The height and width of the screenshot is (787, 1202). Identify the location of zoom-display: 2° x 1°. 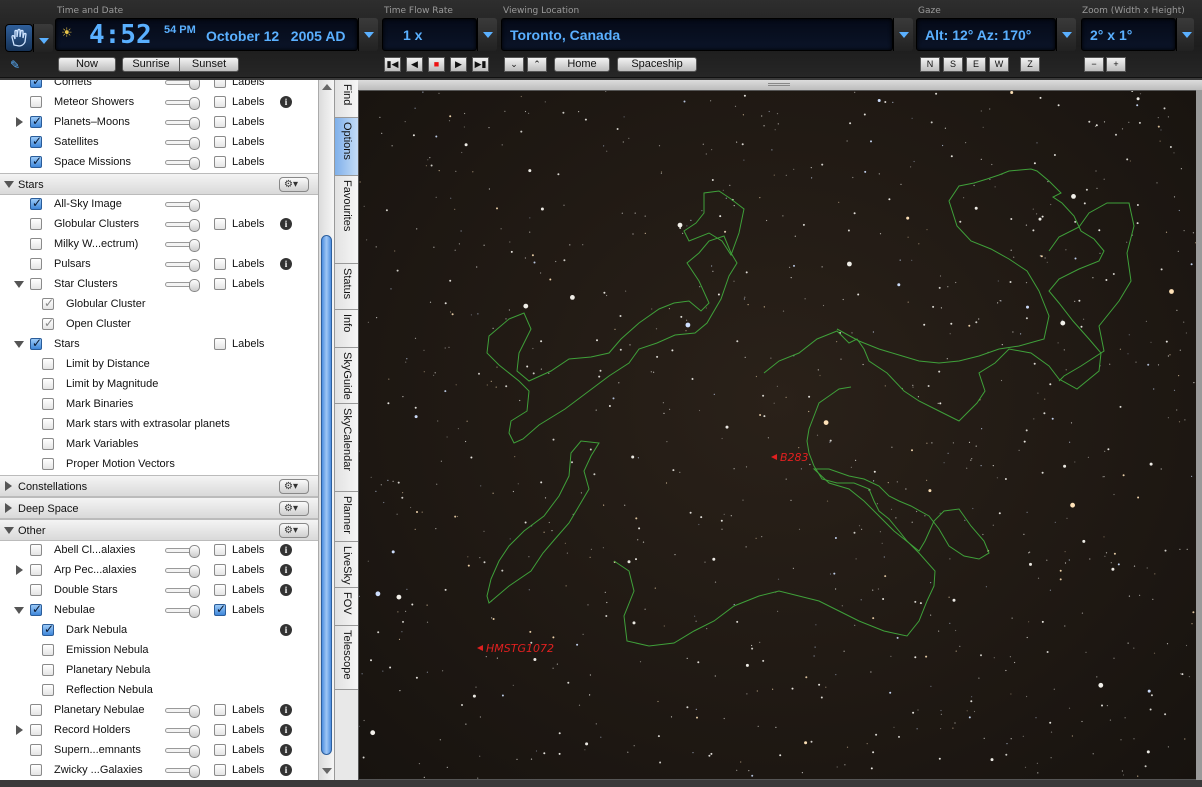
(1128, 34).